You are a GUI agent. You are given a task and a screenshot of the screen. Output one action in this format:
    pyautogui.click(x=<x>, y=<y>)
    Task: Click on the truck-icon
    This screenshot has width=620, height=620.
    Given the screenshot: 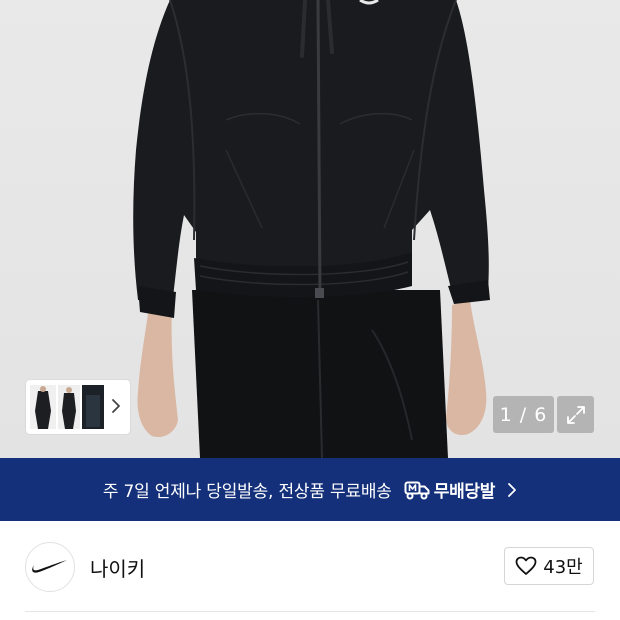 What is the action you would take?
    pyautogui.click(x=417, y=490)
    